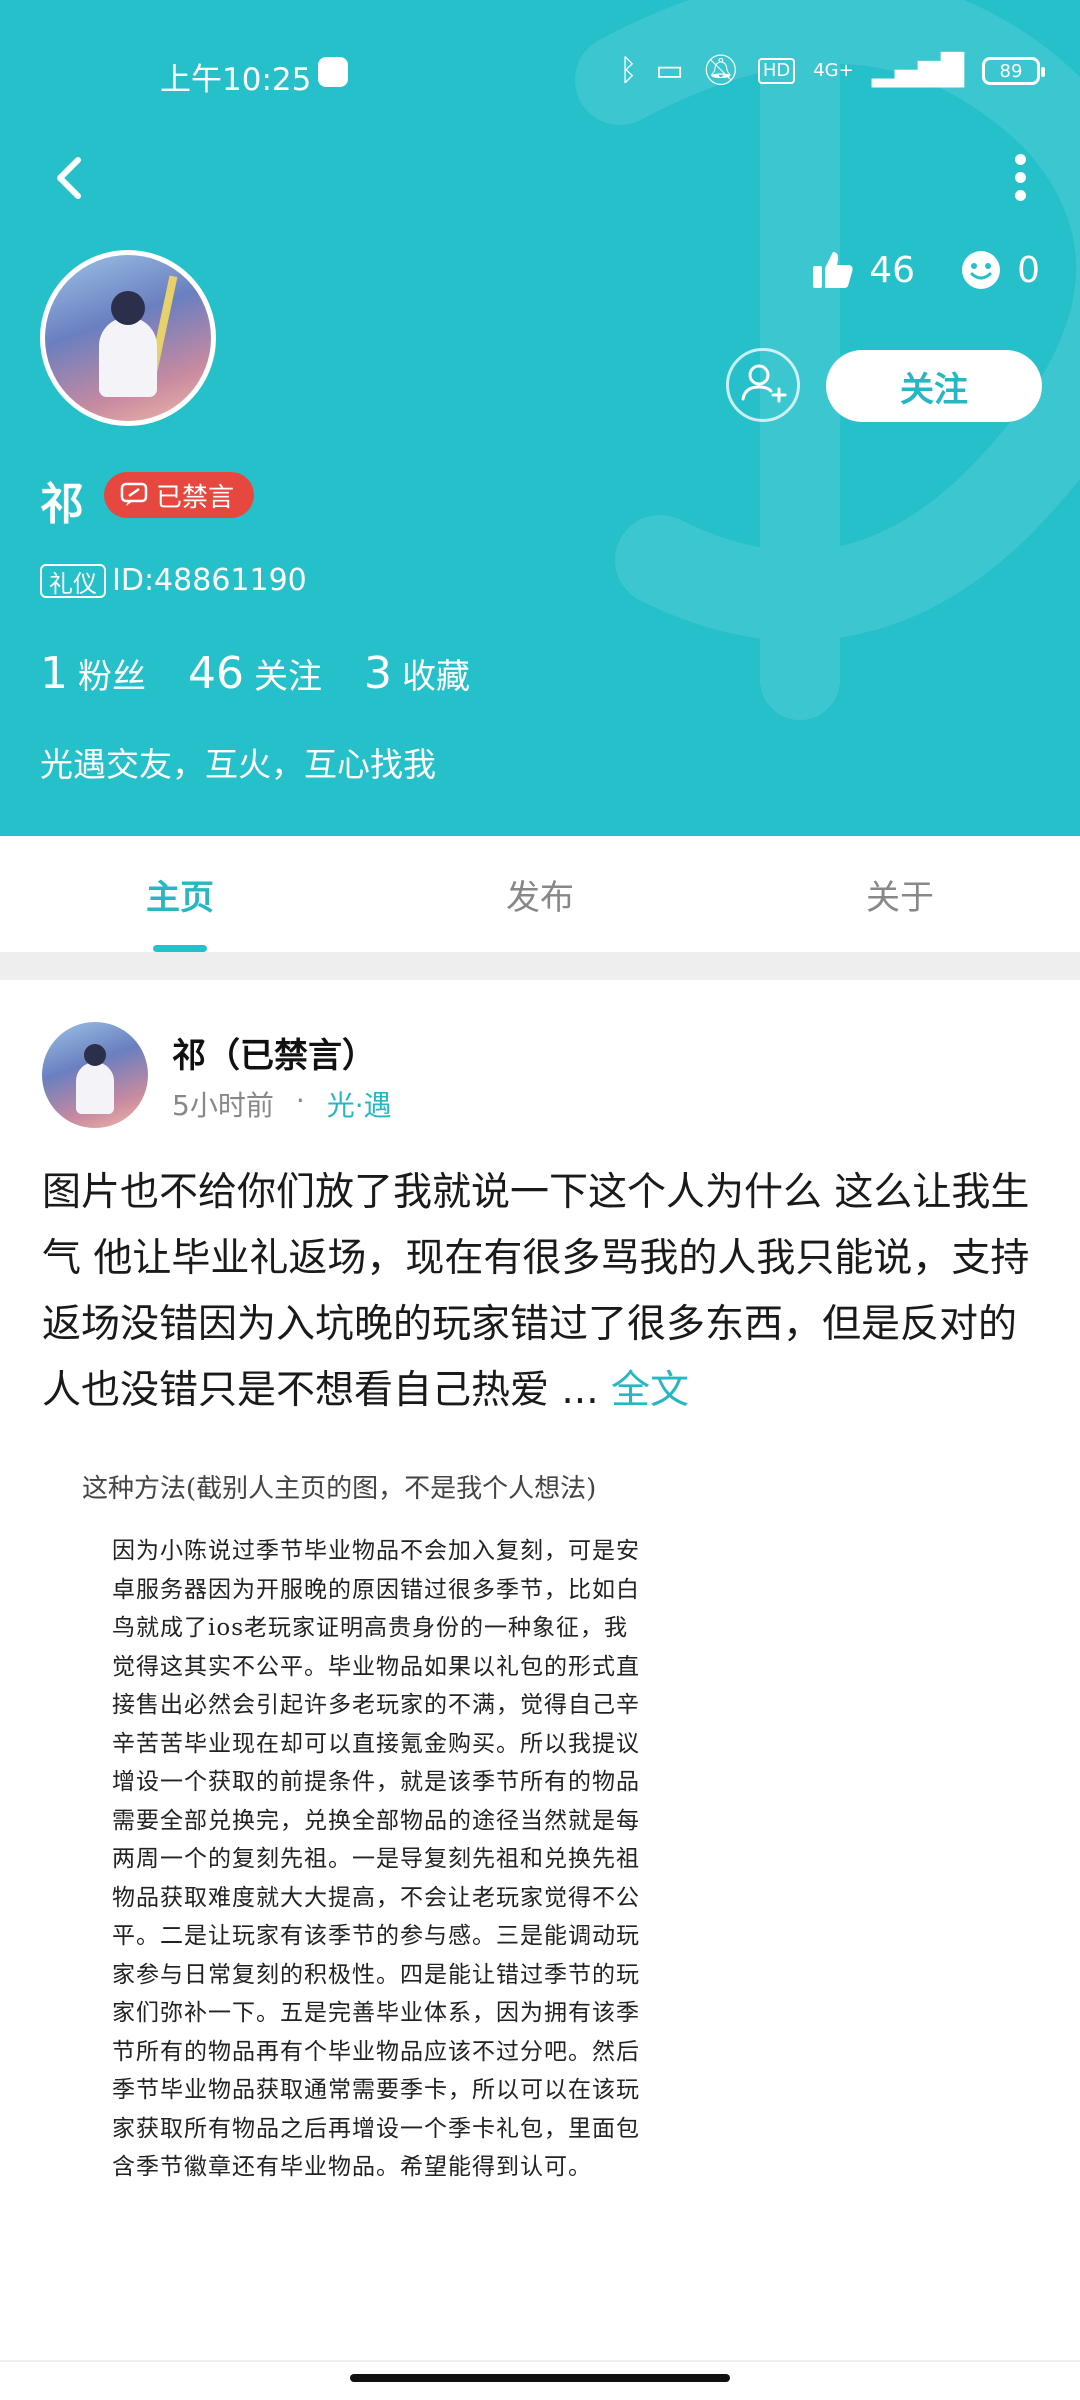  Describe the element at coordinates (540, 2361) in the screenshot. I see `divider` at that location.